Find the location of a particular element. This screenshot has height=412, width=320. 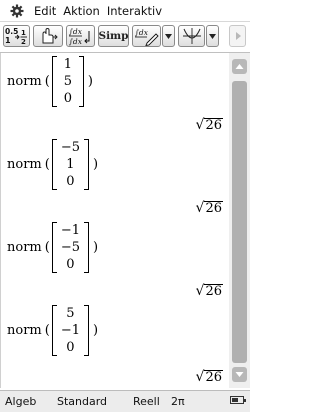

fraction-decimal-toggle-button: 0.5 1 1 2 is located at coordinates (16, 36).